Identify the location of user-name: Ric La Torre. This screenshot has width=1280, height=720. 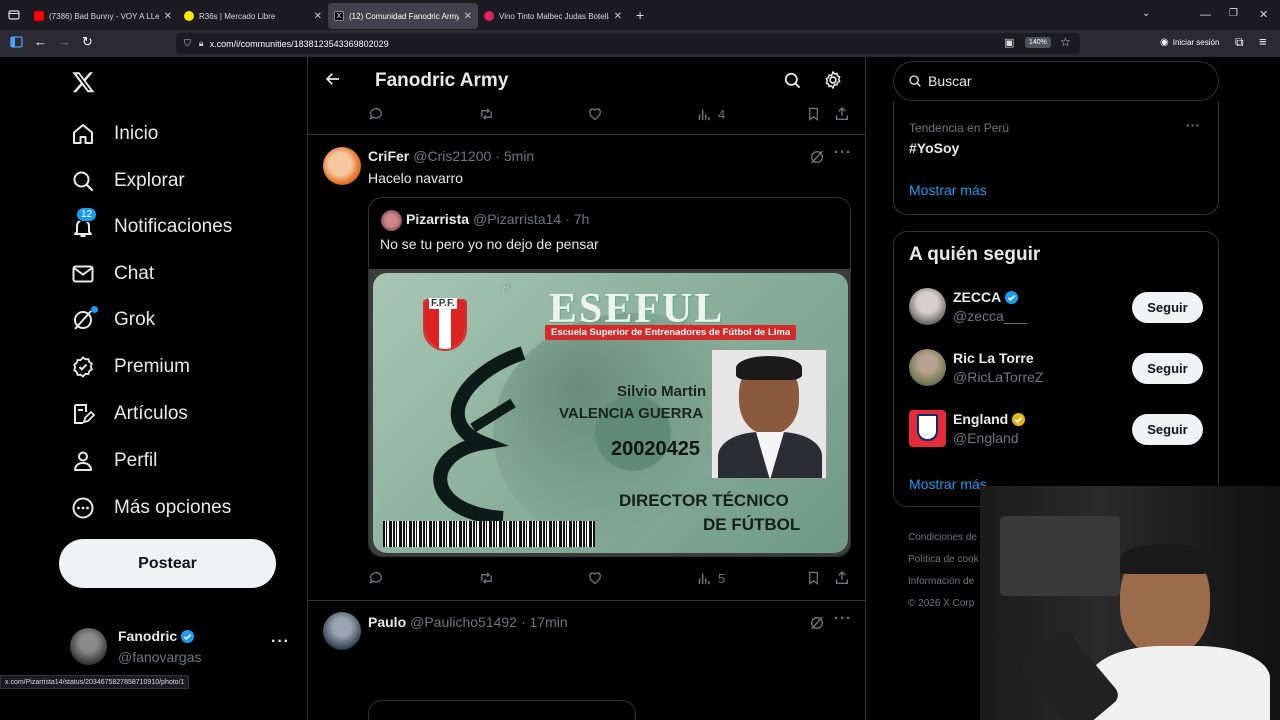
(993, 358).